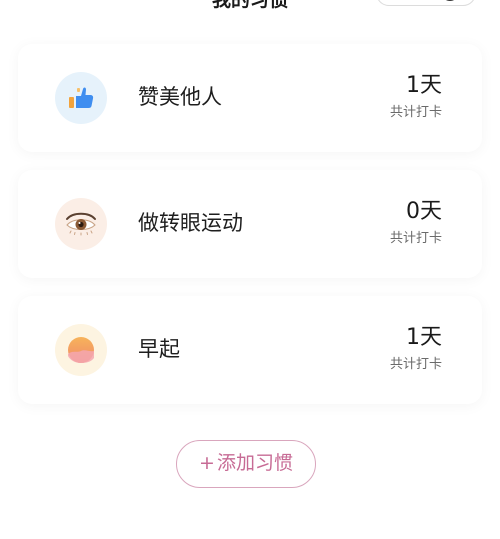 Image resolution: width=500 pixels, height=539 pixels. I want to click on eye-icon, so click(81, 224).